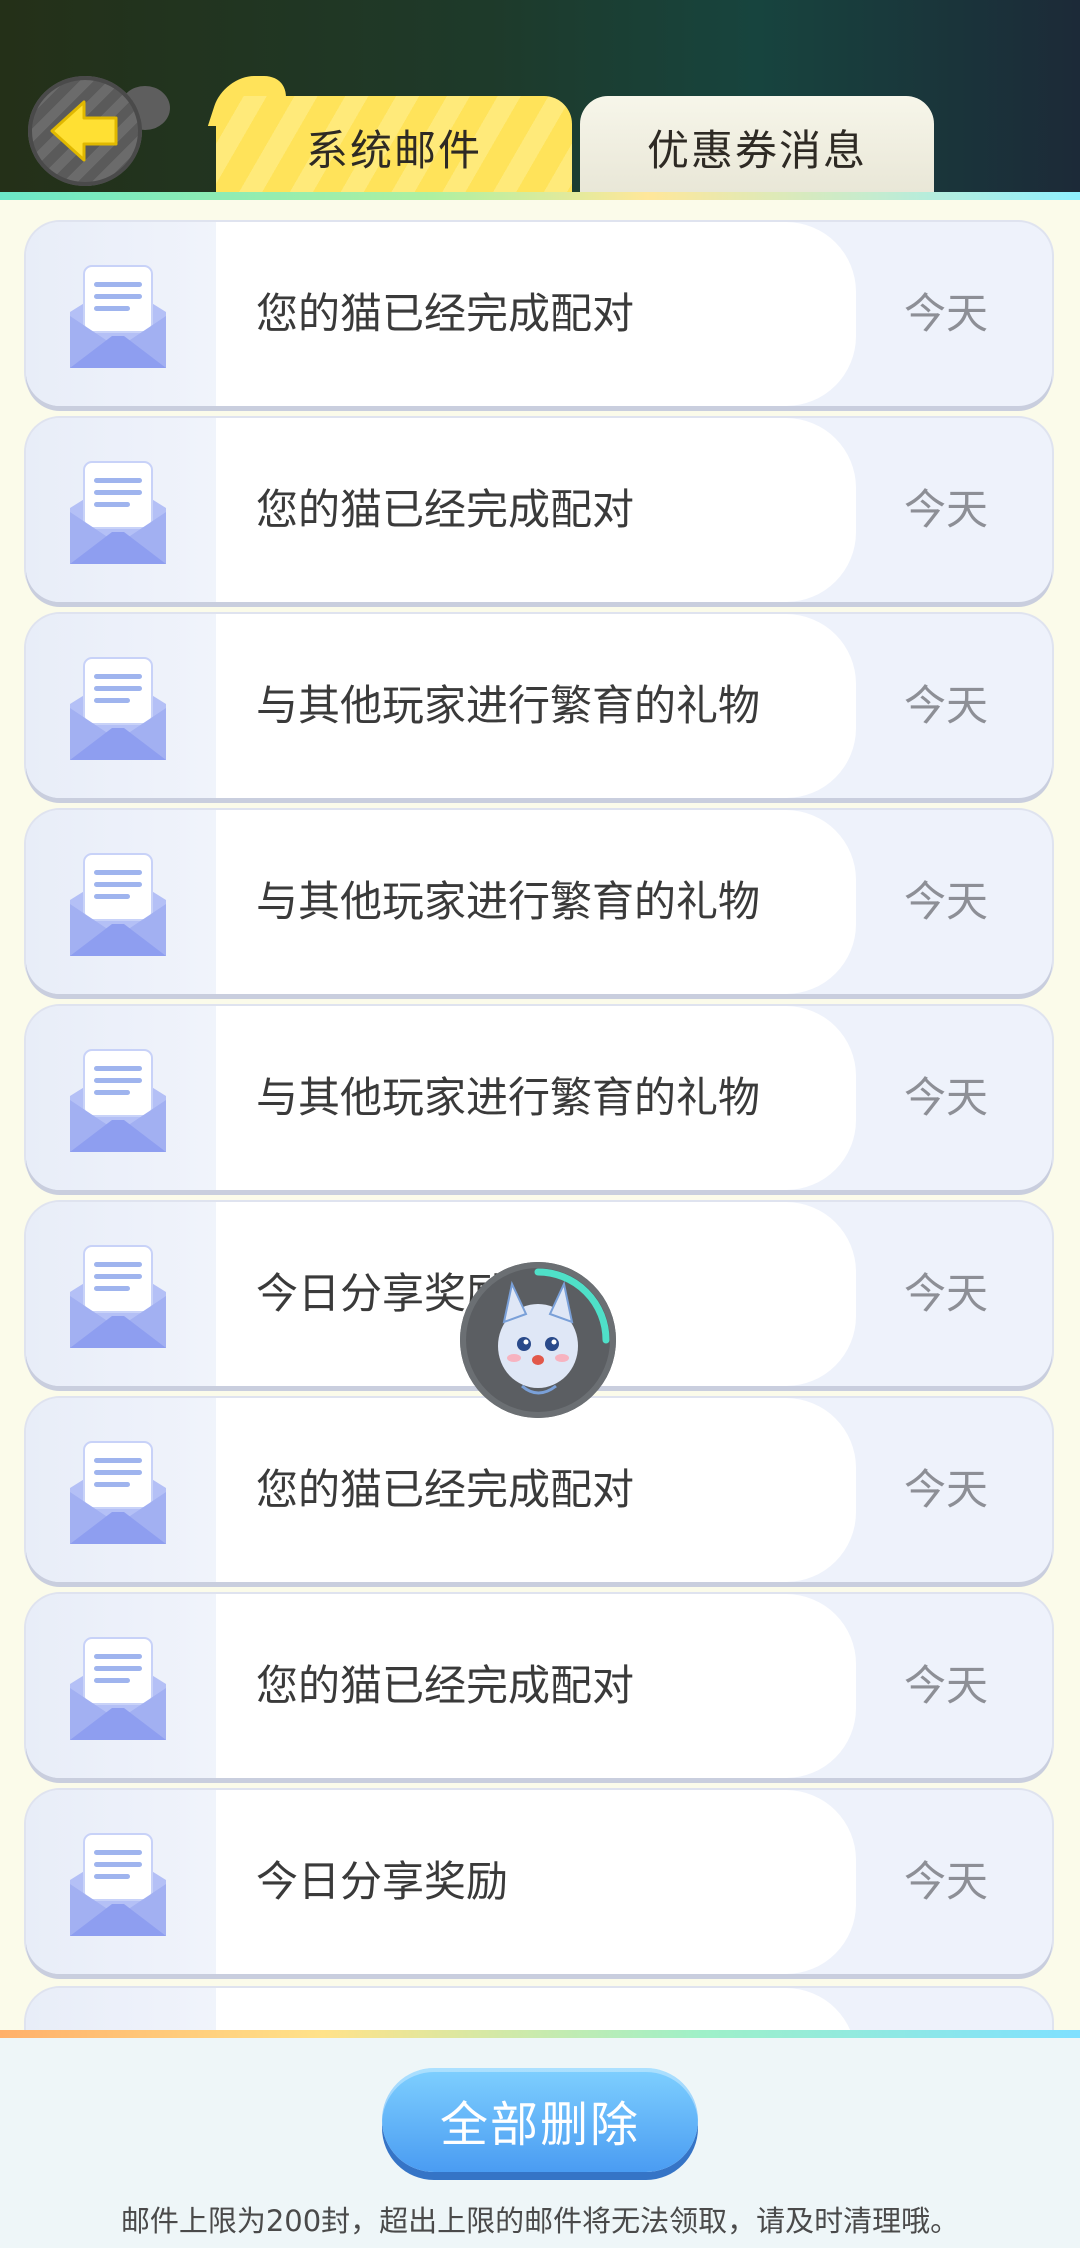  I want to click on mail-item-title: 今日分享奖励, so click(382, 1881).